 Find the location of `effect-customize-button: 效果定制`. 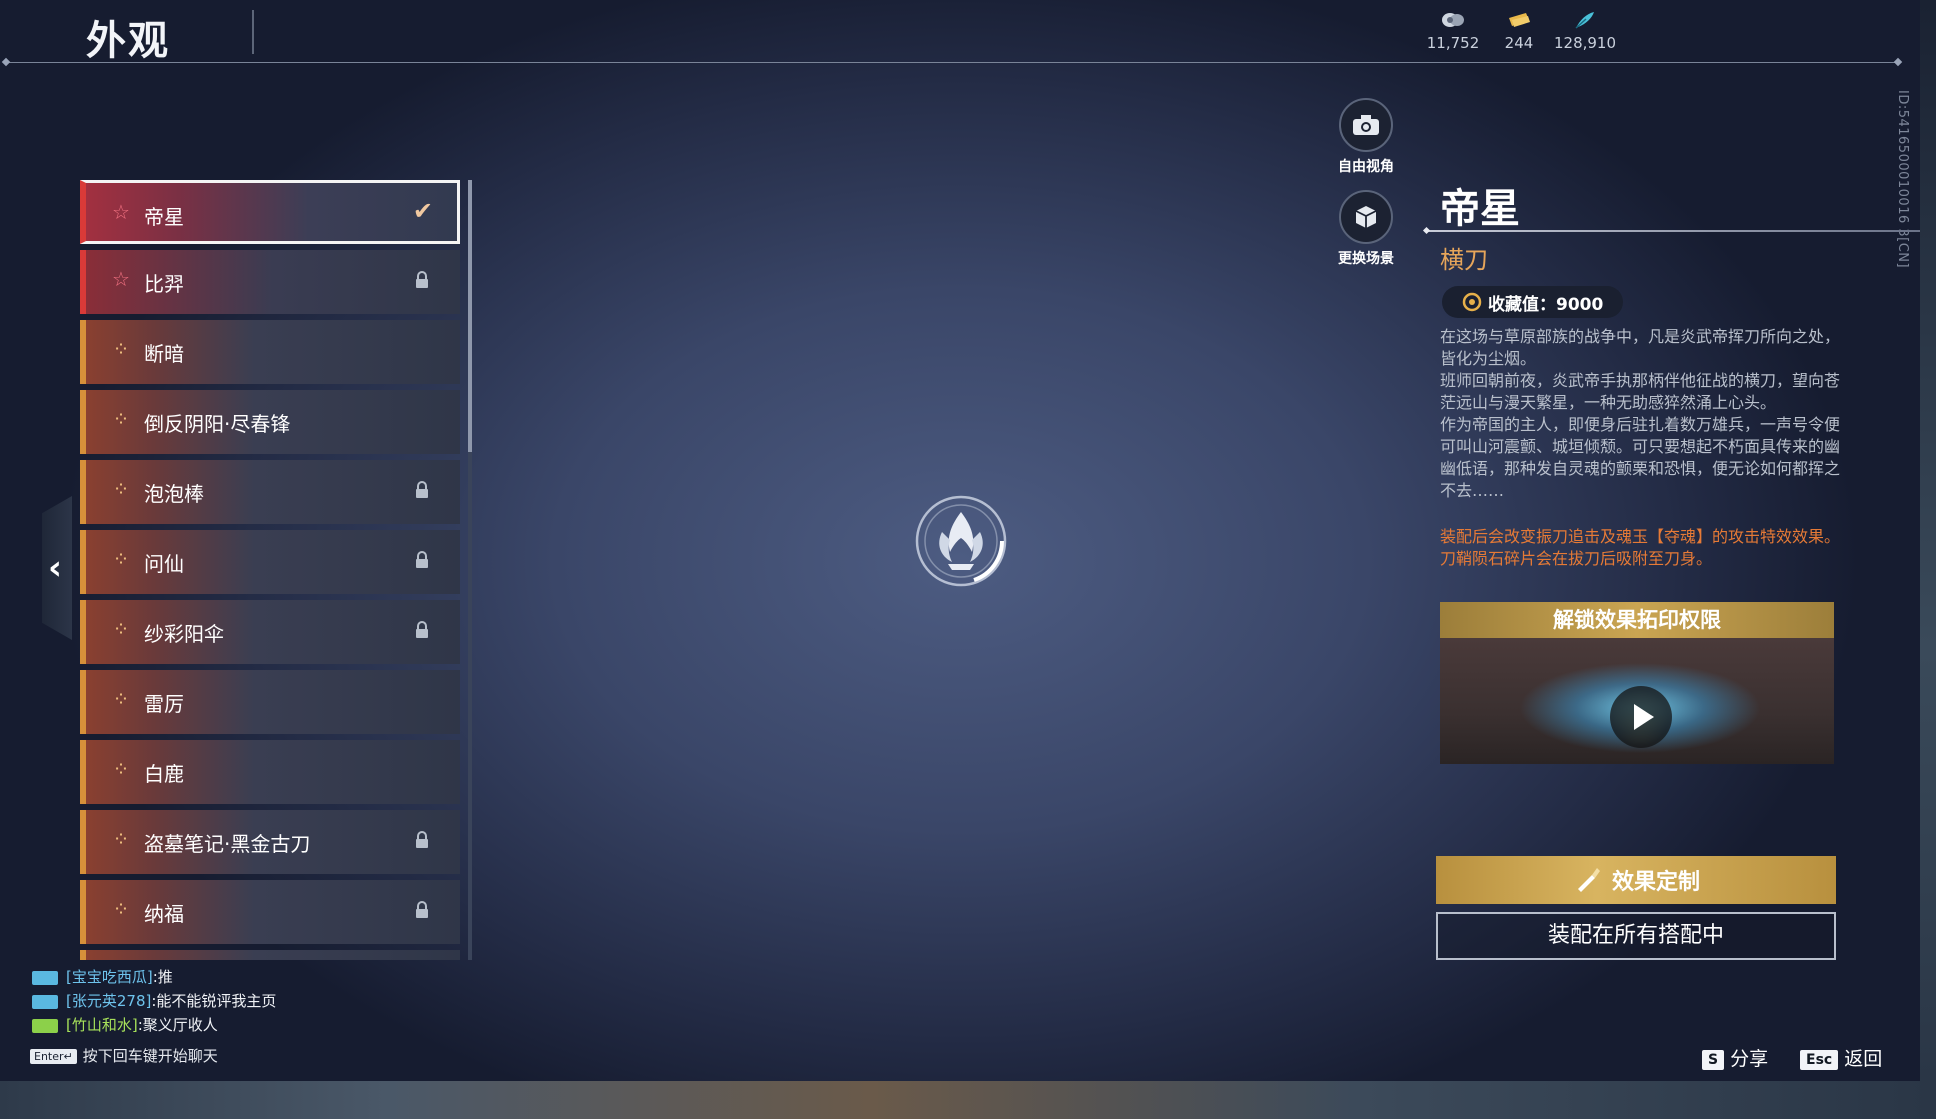

effect-customize-button: 效果定制 is located at coordinates (1636, 880).